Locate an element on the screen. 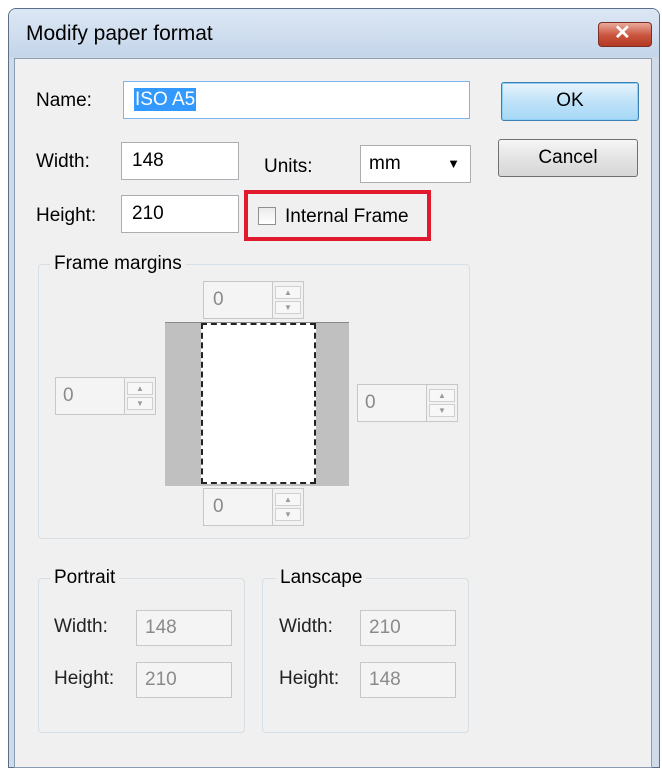 This screenshot has width=662, height=768. ok-button: OK is located at coordinates (570, 101).